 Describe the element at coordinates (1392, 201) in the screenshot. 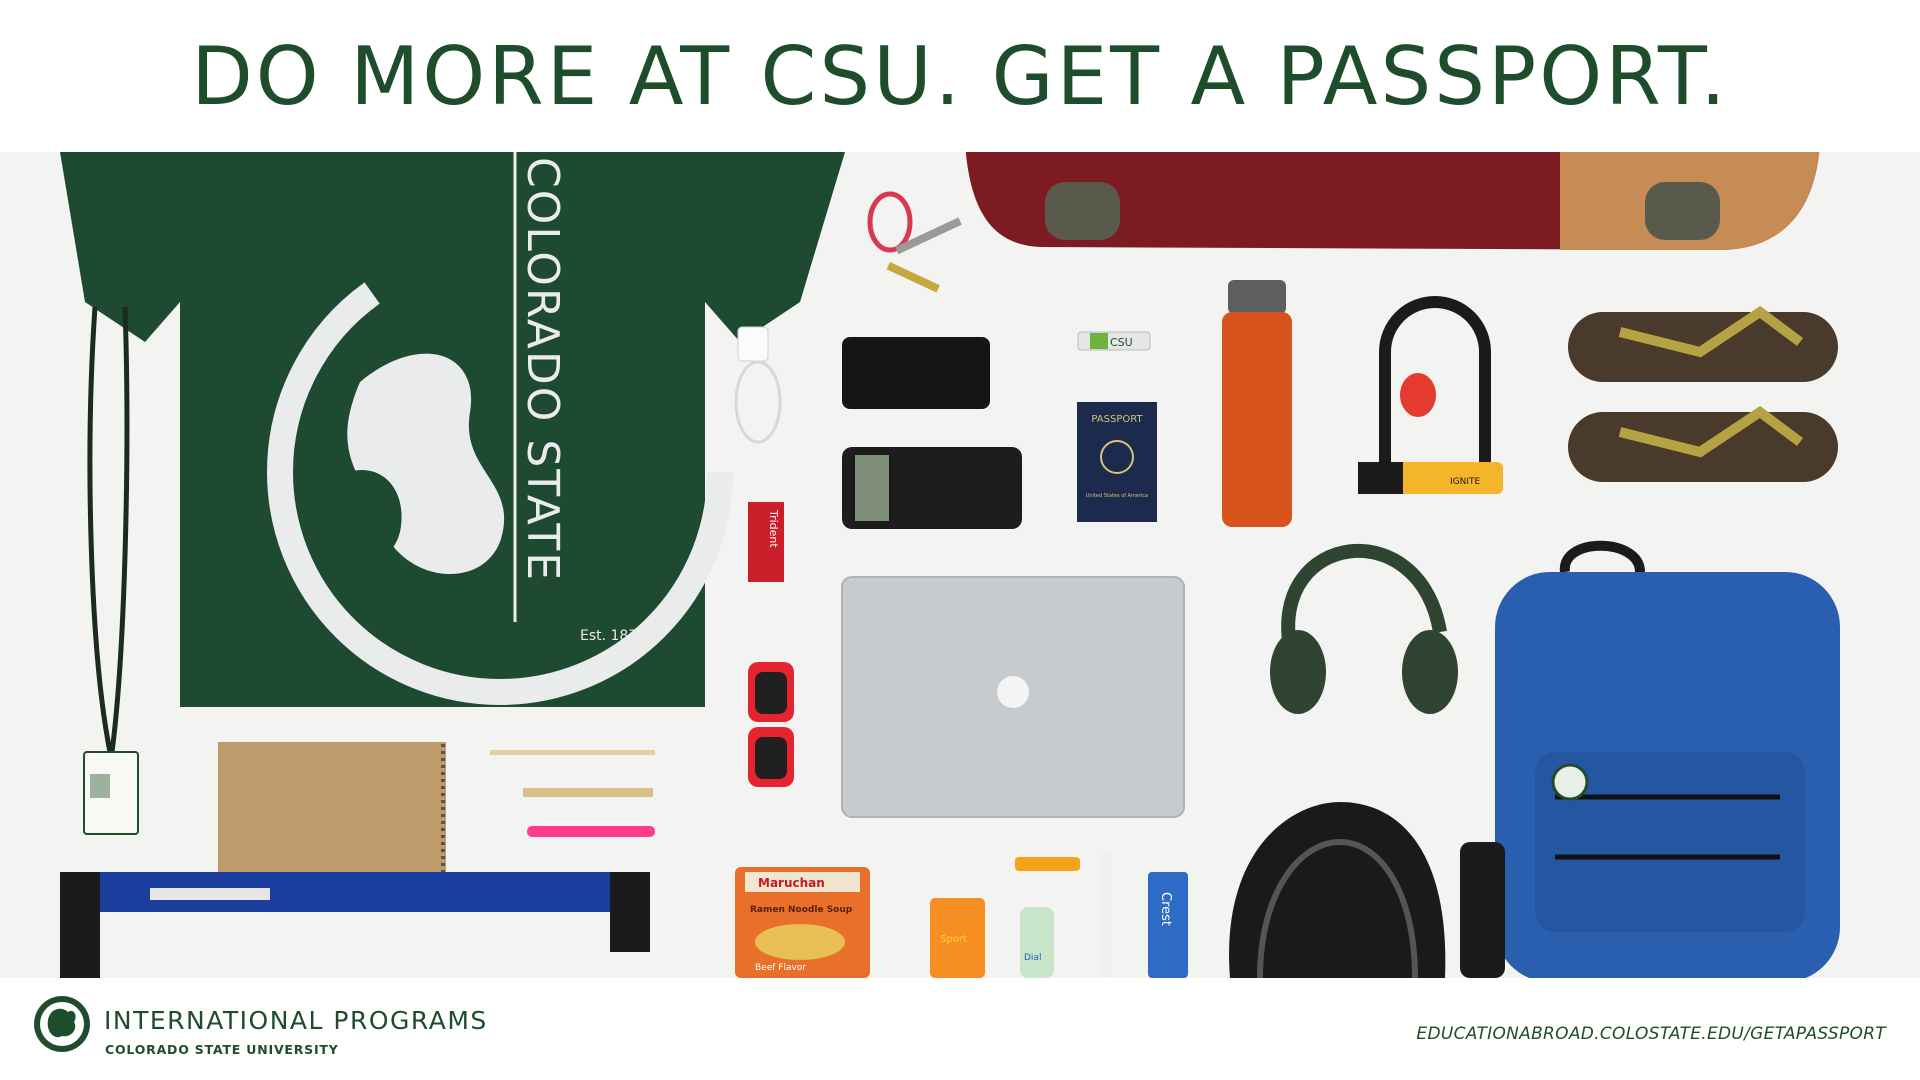

I see `skateboard` at that location.